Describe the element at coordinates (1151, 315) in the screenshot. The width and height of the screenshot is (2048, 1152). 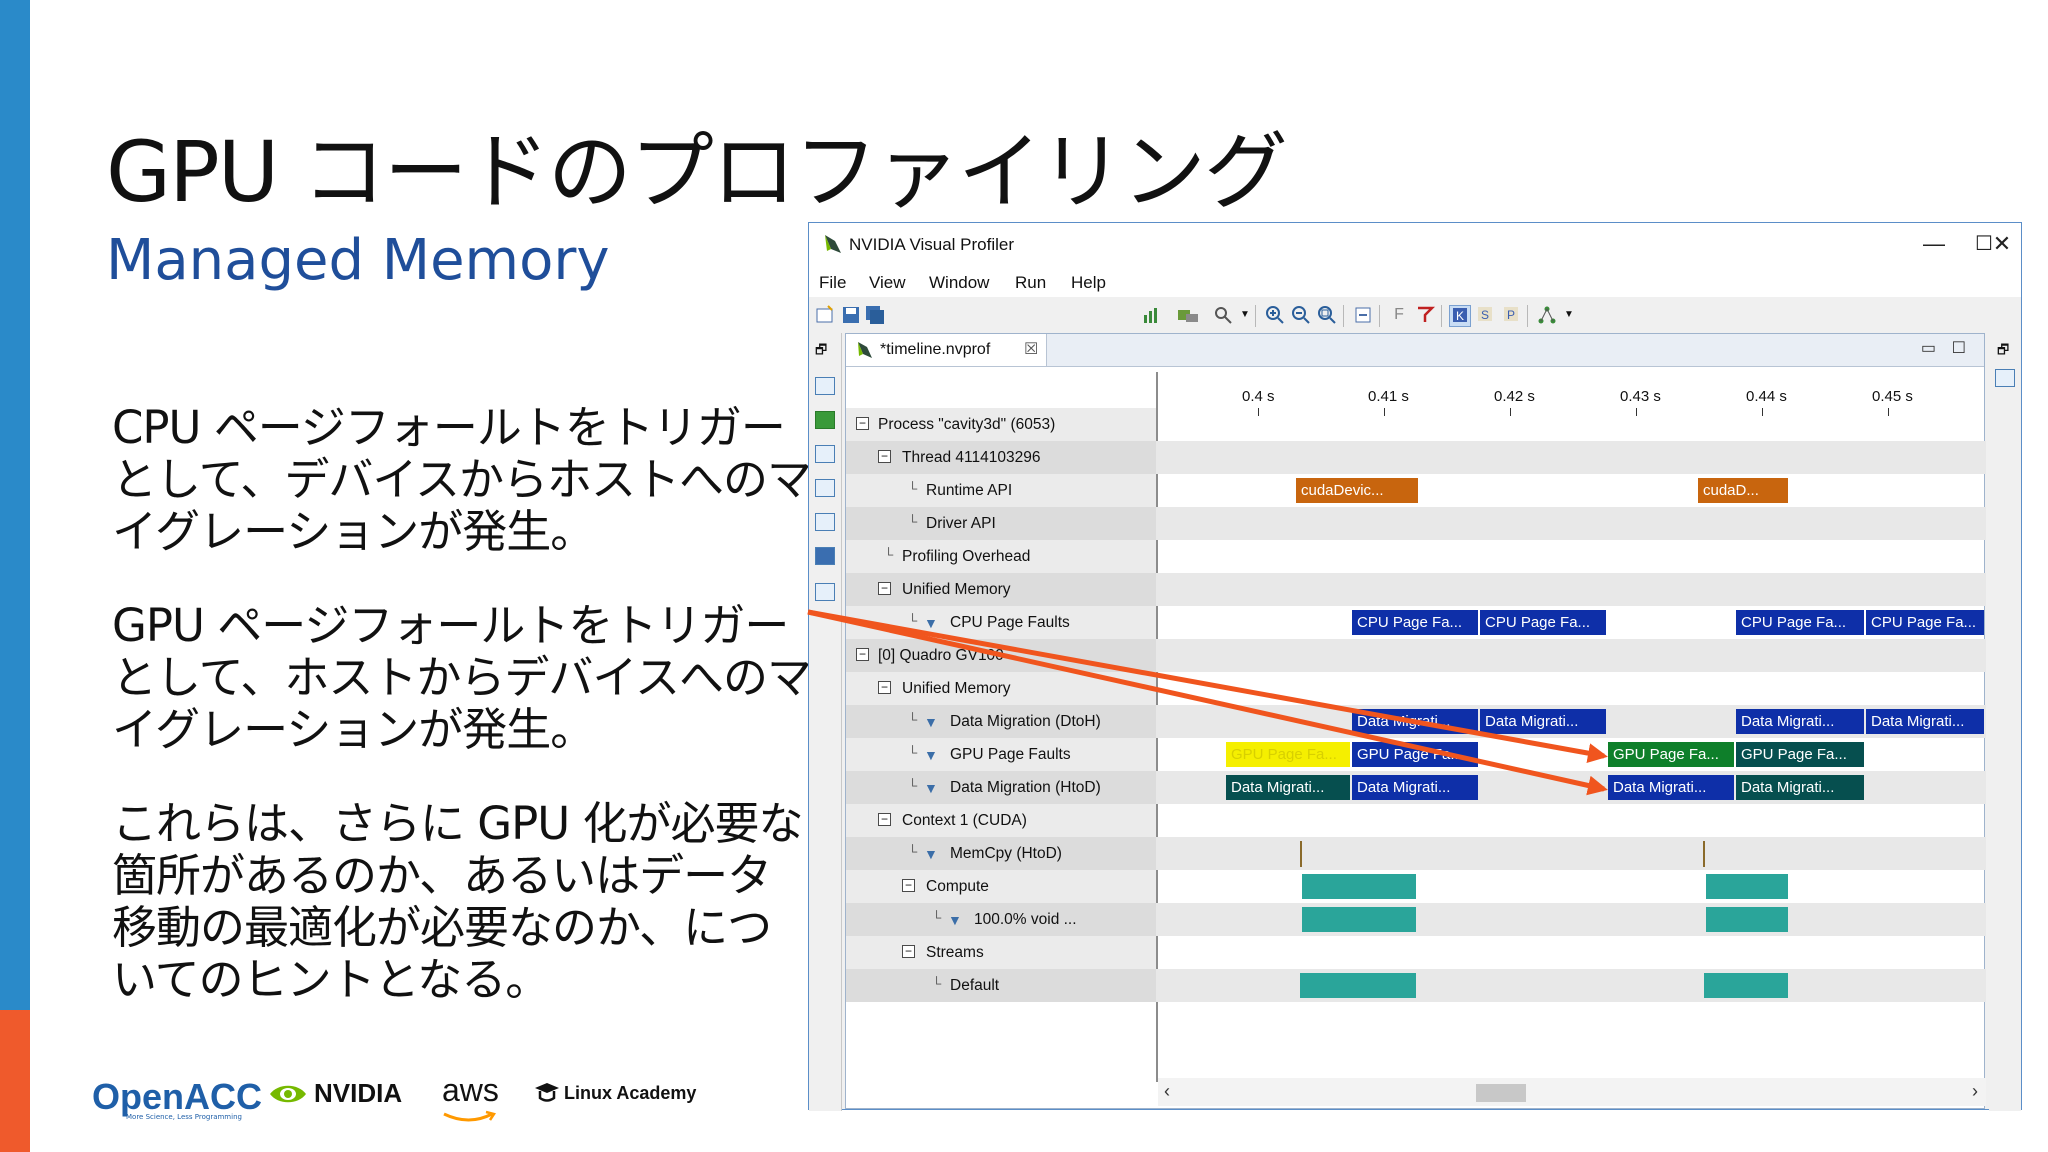
I see `analysis-chart-icon` at that location.